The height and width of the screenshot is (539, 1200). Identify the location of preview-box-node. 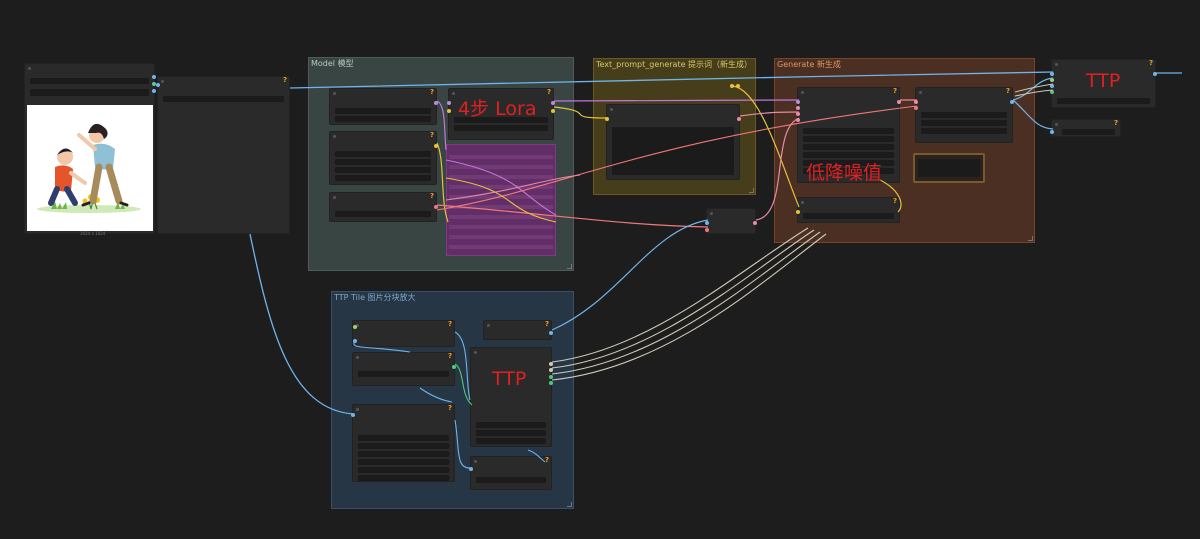
(949, 168).